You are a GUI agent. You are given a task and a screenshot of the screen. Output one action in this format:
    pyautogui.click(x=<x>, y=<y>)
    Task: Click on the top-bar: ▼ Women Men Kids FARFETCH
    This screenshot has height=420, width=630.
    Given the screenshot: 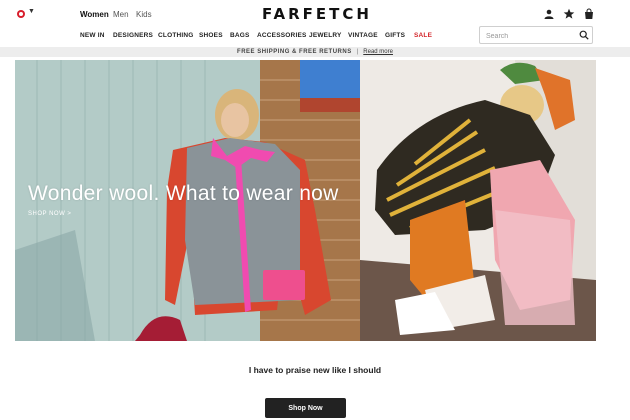 What is the action you would take?
    pyautogui.click(x=315, y=14)
    